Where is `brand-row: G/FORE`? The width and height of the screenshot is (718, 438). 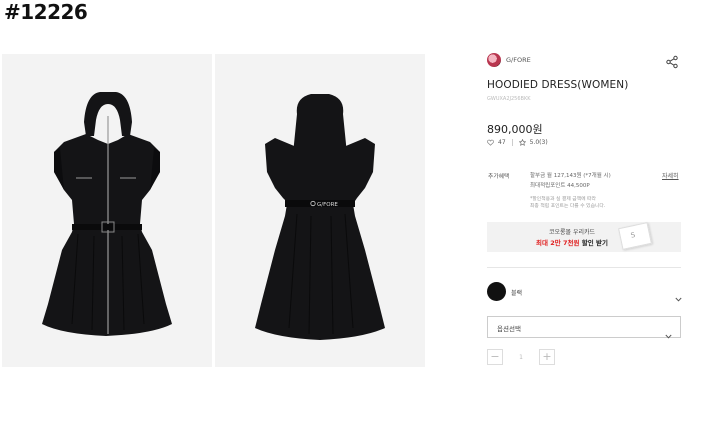
brand-row: G/FORE is located at coordinates (509, 60).